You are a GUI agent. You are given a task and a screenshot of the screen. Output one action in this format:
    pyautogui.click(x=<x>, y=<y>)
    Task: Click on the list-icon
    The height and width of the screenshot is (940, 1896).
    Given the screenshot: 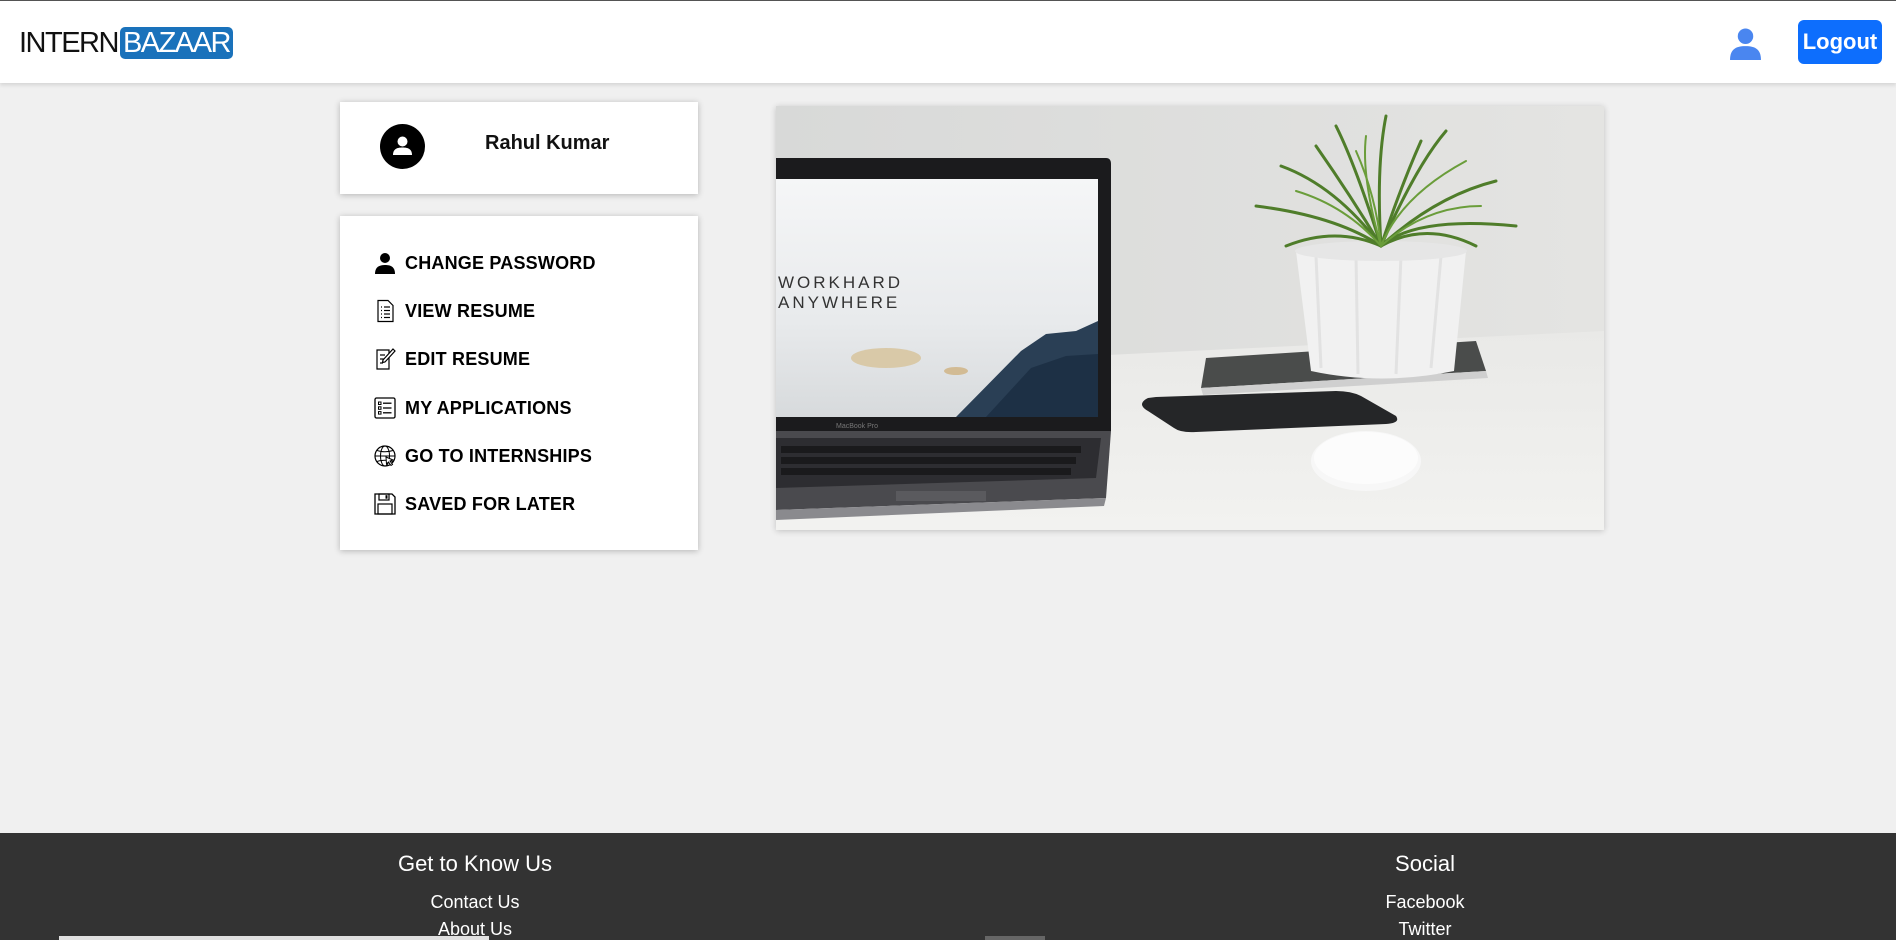 What is the action you would take?
    pyautogui.click(x=385, y=408)
    